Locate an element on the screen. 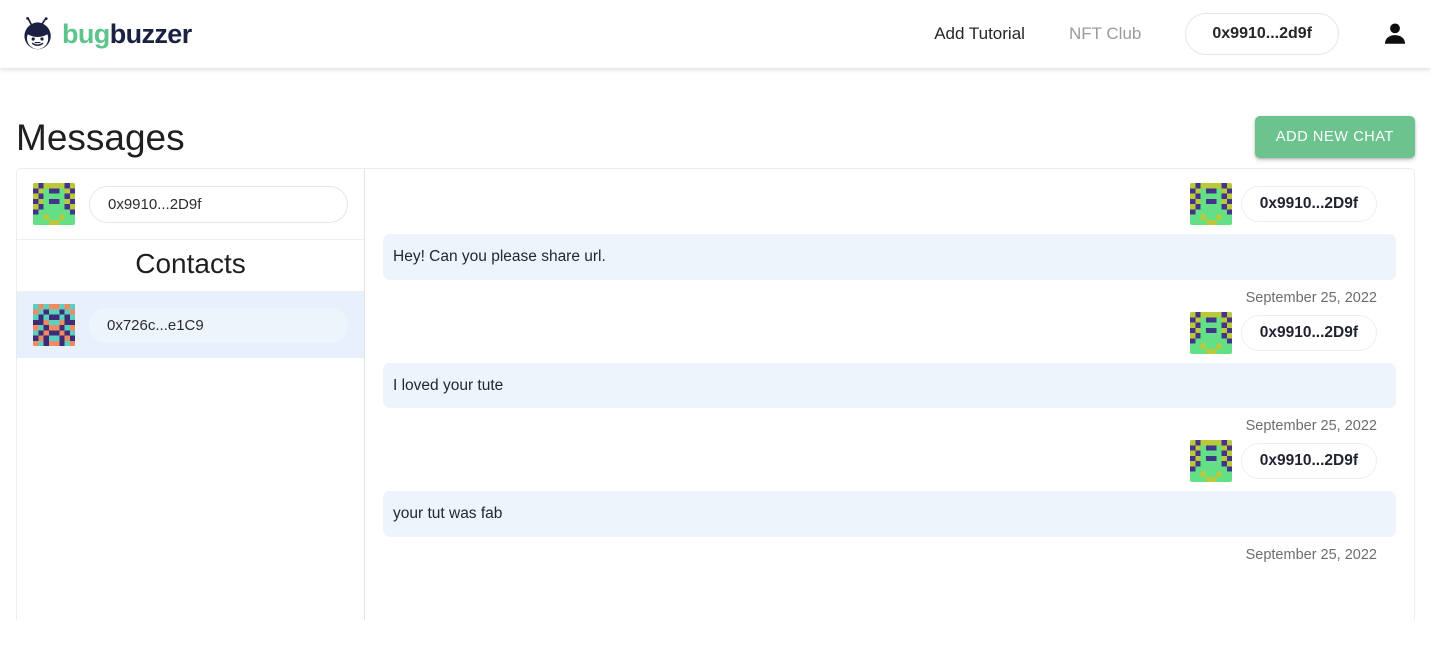 Image resolution: width=1431 pixels, height=661 pixels. nav-add-tutorial: Add Tutorial is located at coordinates (979, 34).